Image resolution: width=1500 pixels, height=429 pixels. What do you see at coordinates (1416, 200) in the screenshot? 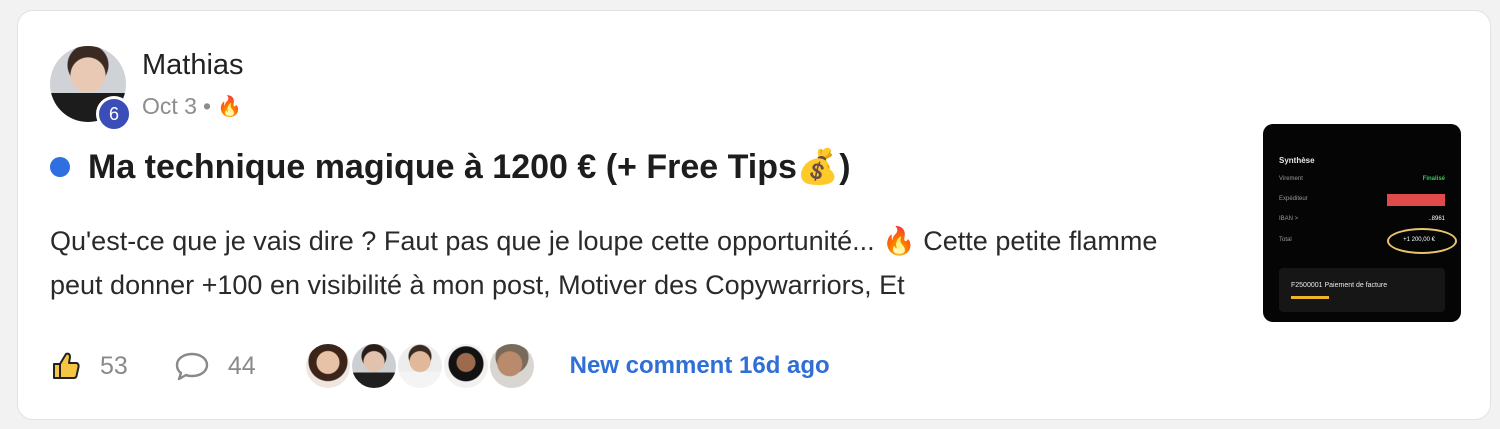
I see `redacted-bar` at bounding box center [1416, 200].